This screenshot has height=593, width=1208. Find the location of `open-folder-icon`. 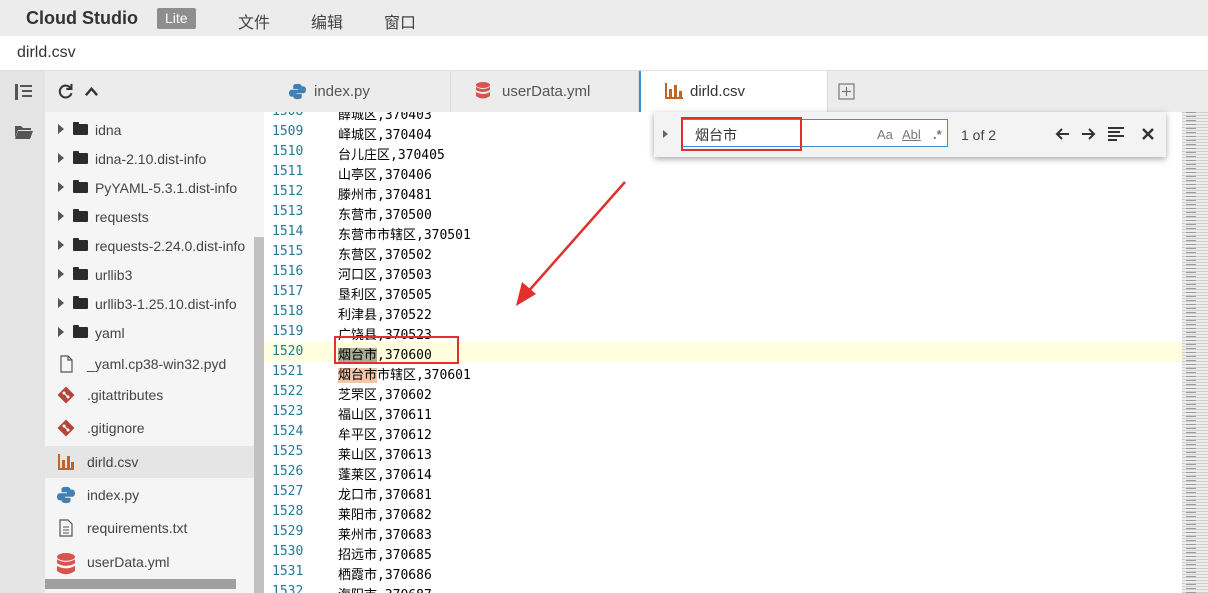

open-folder-icon is located at coordinates (24, 132).